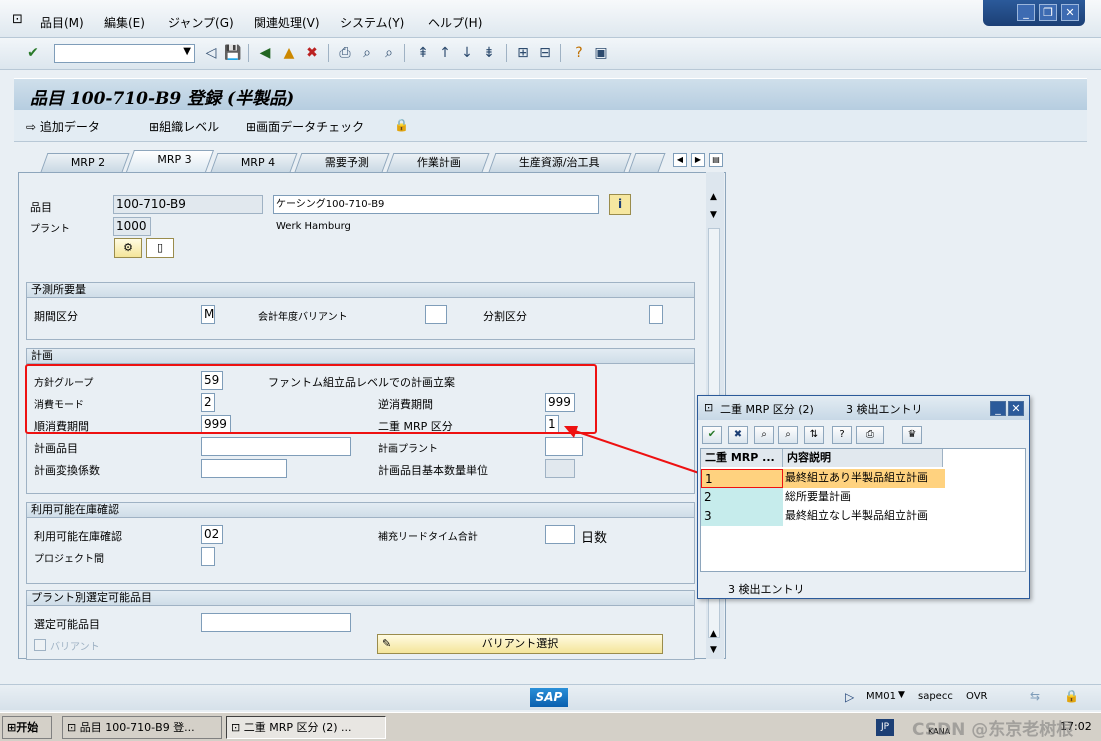 This screenshot has width=1101, height=741. I want to click on shortcut-icon: ⊟, so click(545, 53).